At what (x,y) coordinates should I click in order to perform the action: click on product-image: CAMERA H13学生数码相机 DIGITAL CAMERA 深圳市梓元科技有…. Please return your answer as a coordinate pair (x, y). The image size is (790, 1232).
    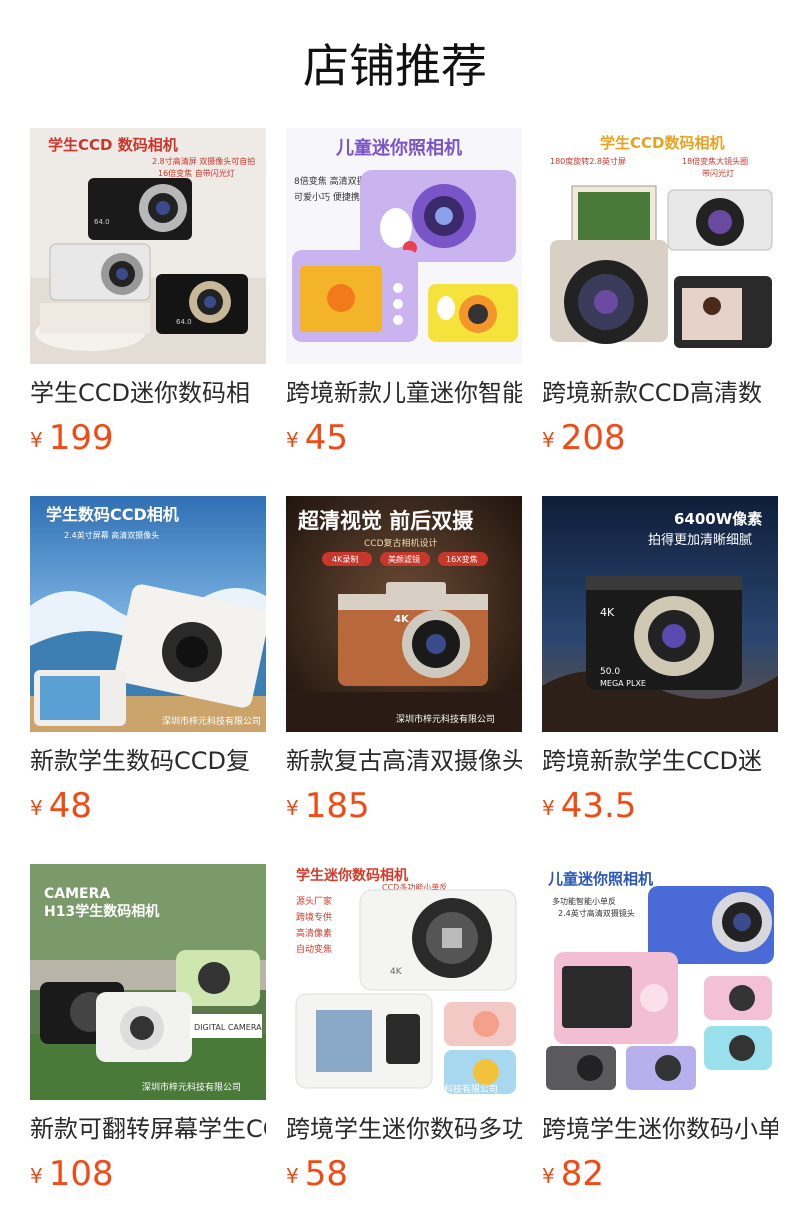
    Looking at the image, I should click on (148, 982).